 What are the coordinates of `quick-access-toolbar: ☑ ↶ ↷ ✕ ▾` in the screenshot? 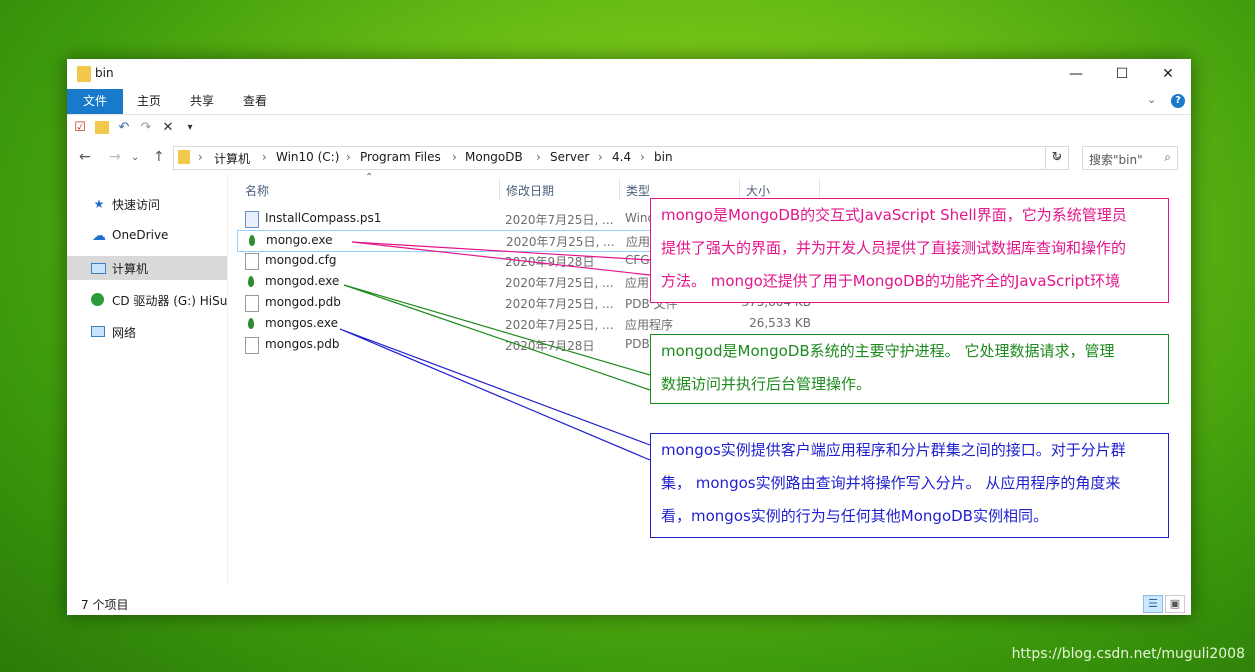 It's located at (629, 128).